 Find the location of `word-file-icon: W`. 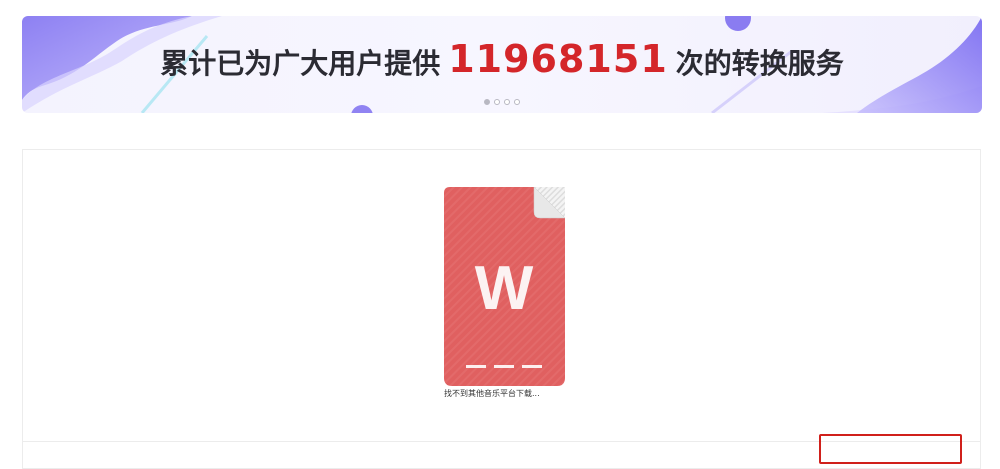

word-file-icon: W is located at coordinates (504, 286).